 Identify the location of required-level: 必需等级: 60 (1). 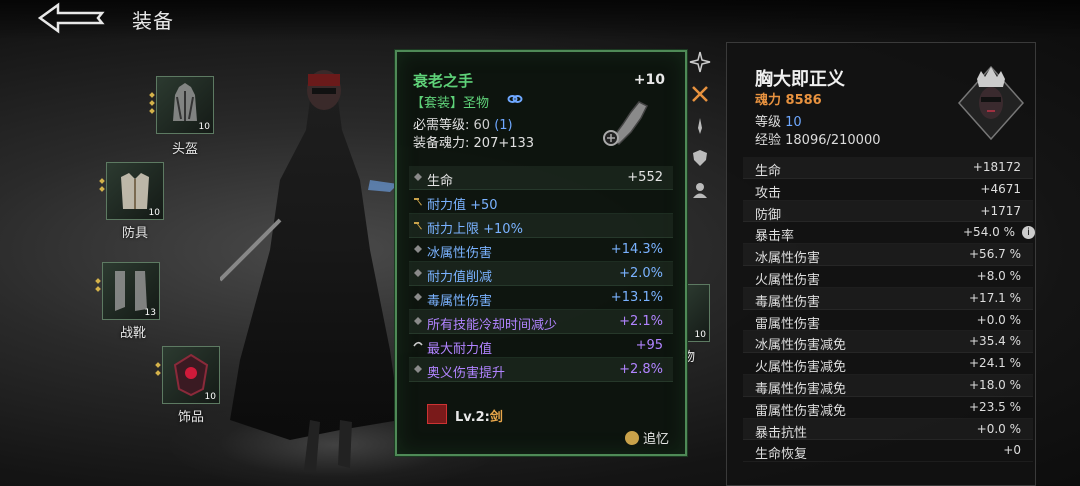
(463, 123).